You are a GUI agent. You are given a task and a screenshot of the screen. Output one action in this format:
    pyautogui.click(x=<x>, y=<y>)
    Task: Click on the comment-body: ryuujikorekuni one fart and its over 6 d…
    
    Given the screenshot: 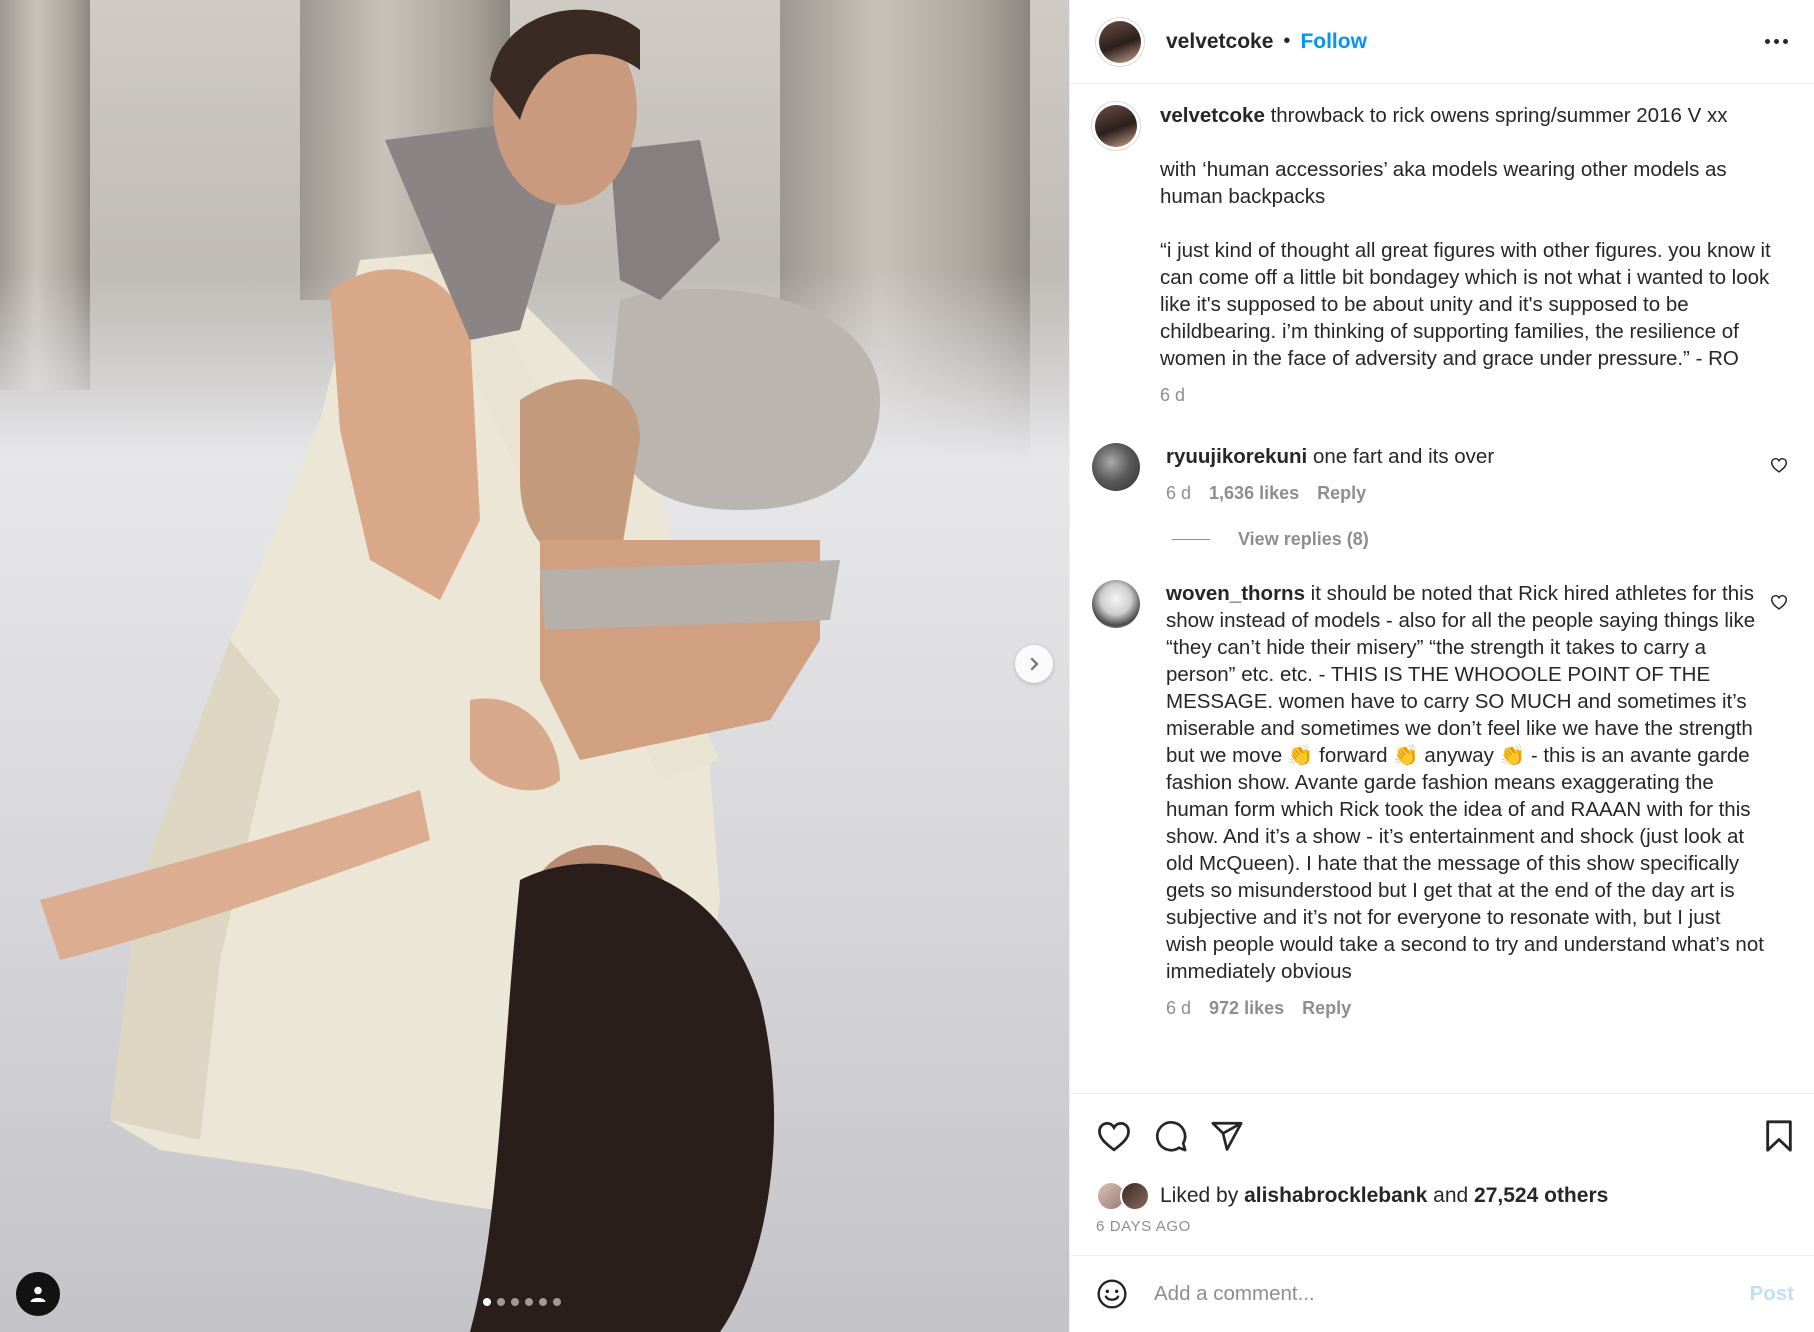 What is the action you would take?
    pyautogui.click(x=1477, y=475)
    